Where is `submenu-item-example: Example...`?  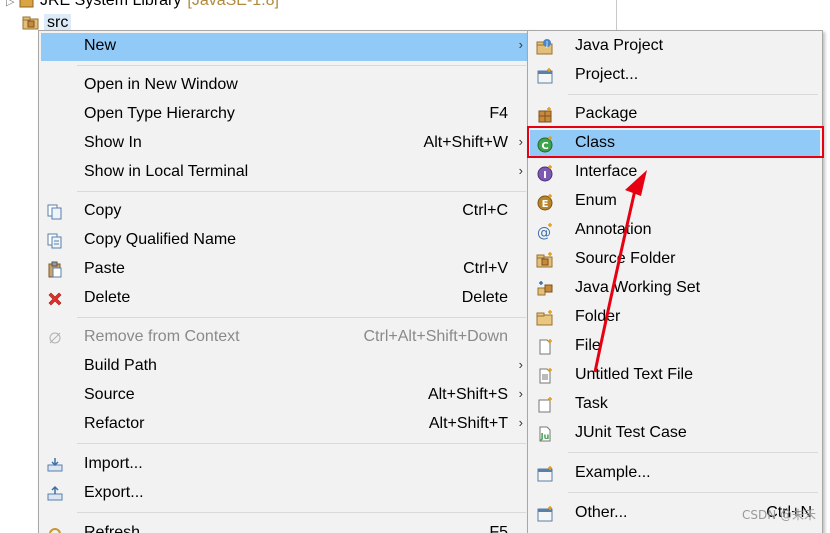
submenu-item-example: Example... is located at coordinates (675, 474).